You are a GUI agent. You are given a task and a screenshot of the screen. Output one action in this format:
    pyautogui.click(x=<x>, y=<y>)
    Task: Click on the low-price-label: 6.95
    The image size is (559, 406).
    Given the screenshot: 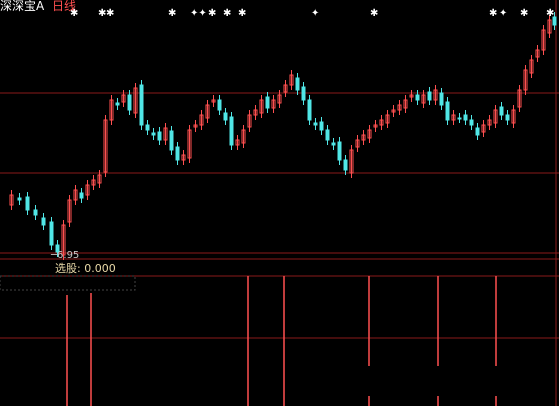 What is the action you would take?
    pyautogui.click(x=68, y=255)
    